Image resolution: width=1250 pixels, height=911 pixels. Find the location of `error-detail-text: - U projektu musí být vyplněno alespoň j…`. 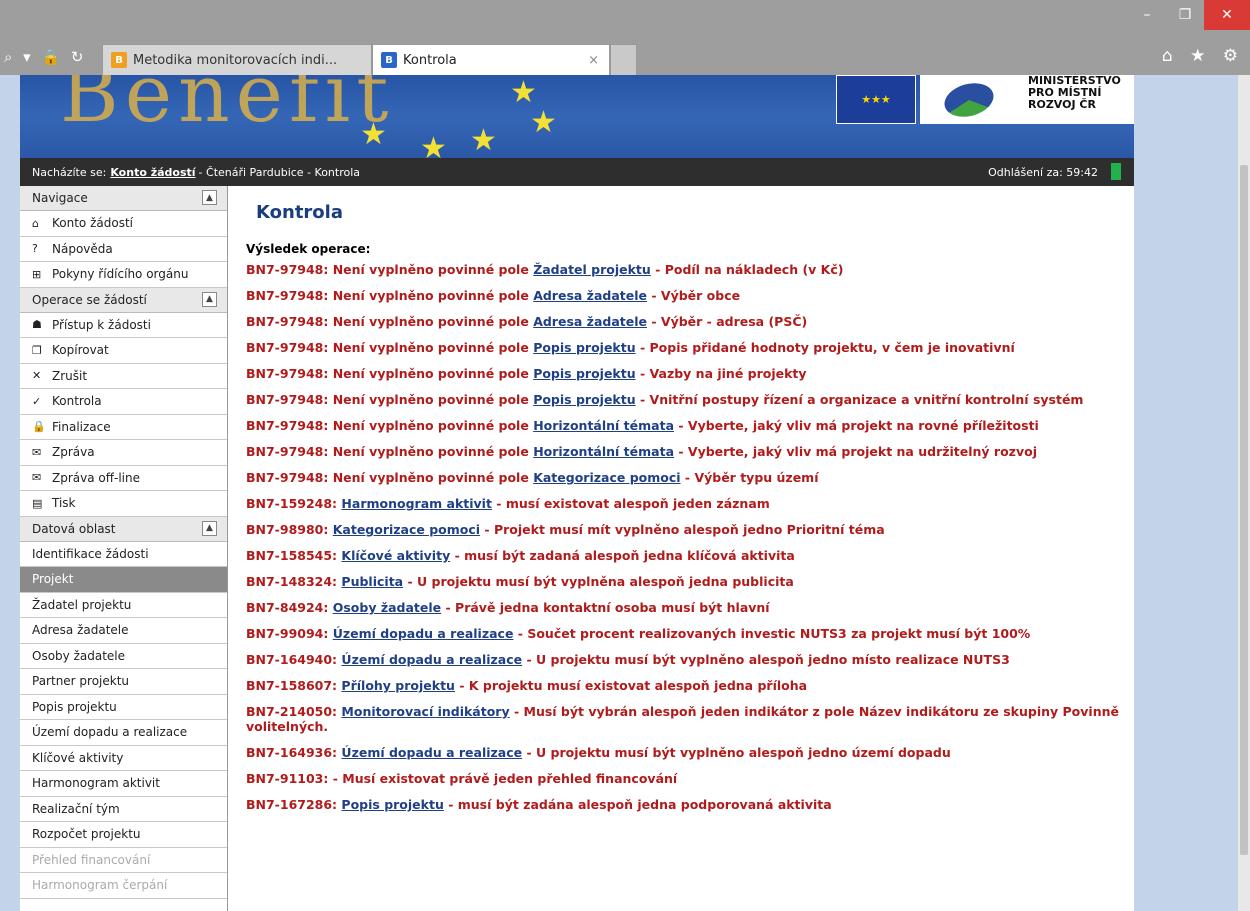

error-detail-text: - U projektu musí být vyplněno alespoň j… is located at coordinates (736, 752).